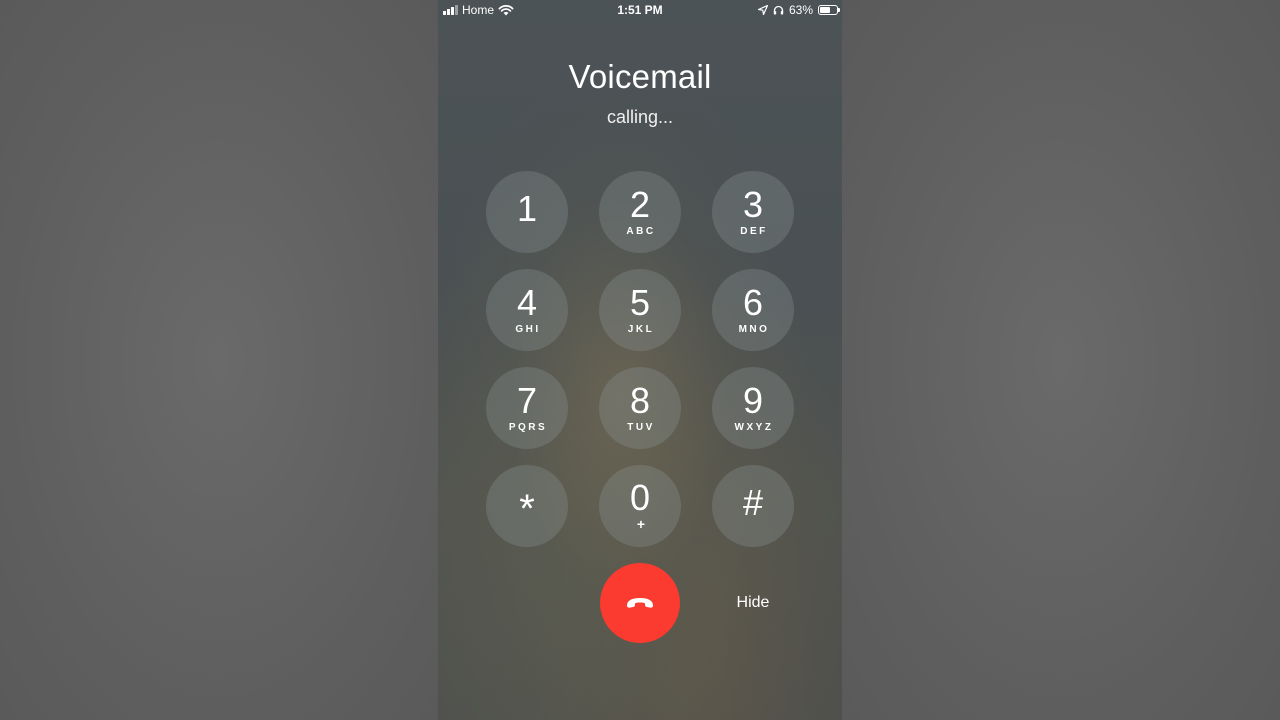 The height and width of the screenshot is (720, 1280). I want to click on keypad-key-2: 2 ABC, so click(640, 212).